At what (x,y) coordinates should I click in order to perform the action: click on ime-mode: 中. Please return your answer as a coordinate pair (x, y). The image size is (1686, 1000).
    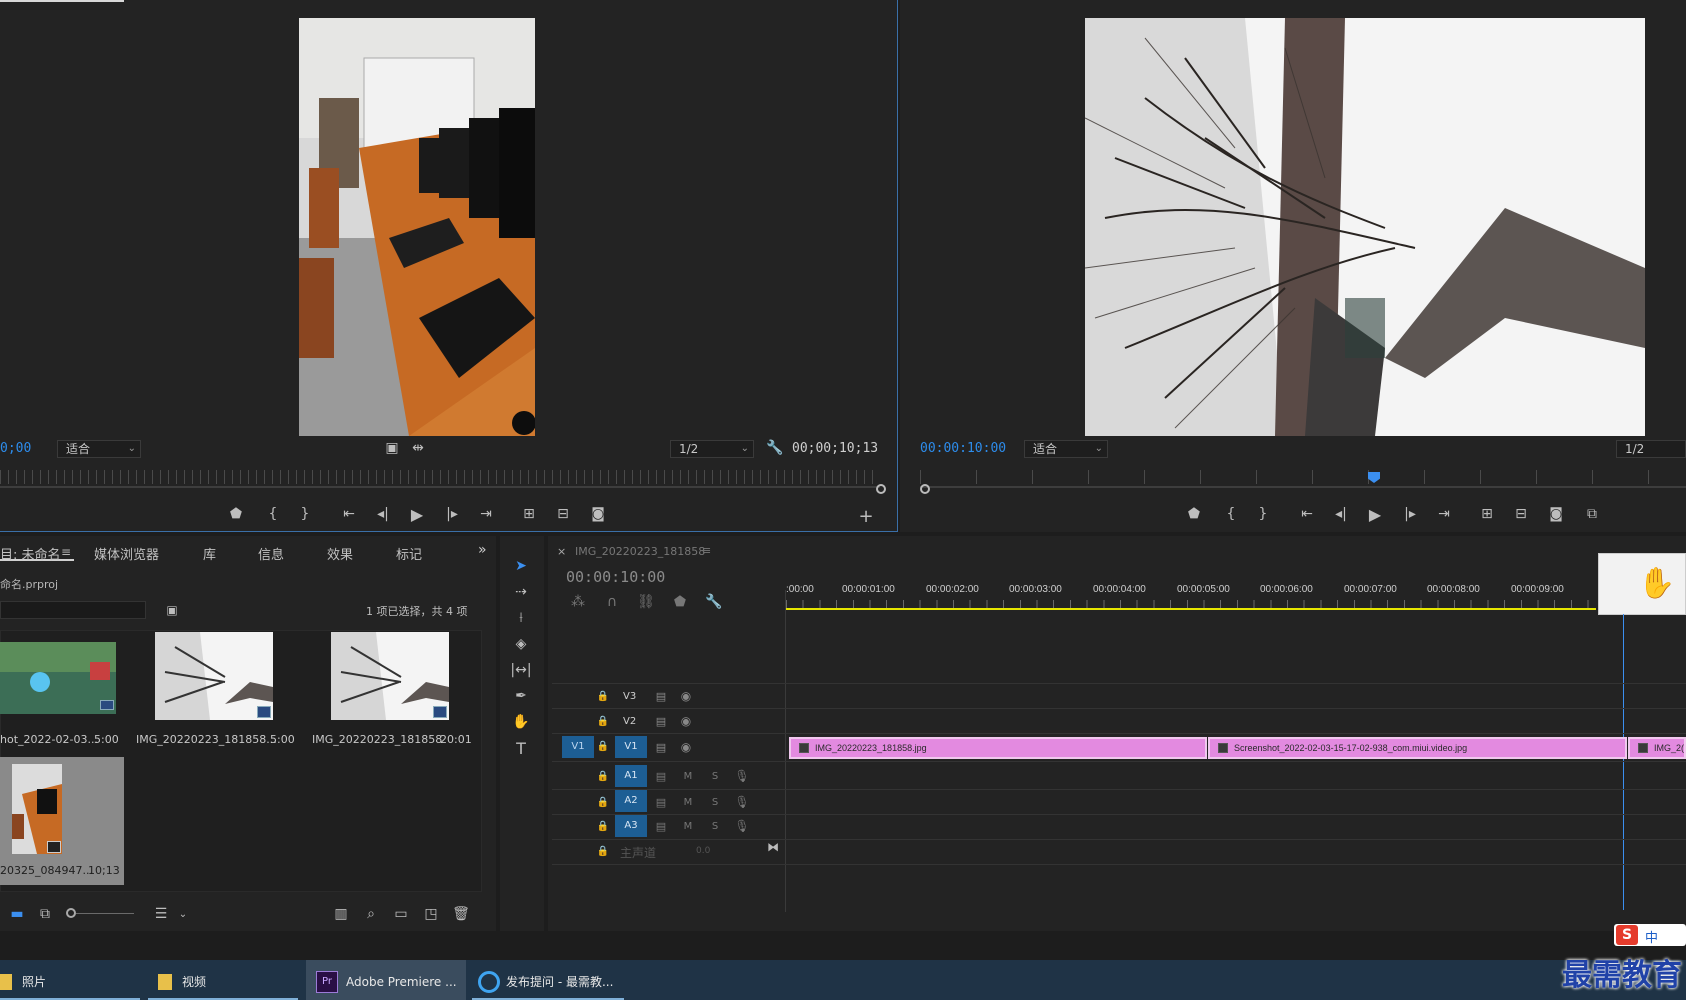
    Looking at the image, I should click on (1651, 936).